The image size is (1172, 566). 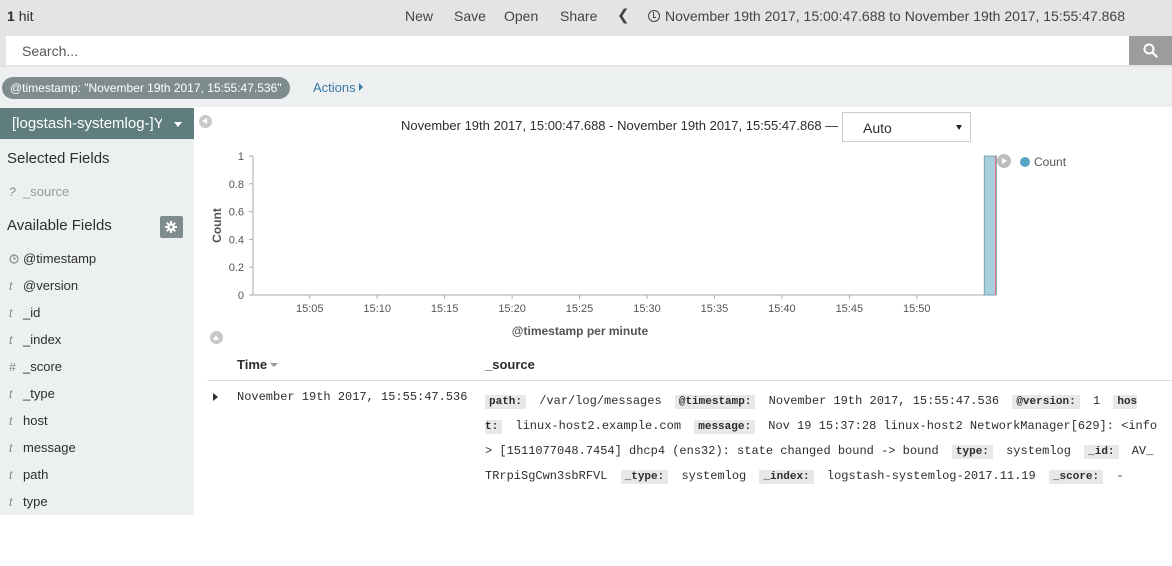 What do you see at coordinates (786, 477) in the screenshot?
I see `source-field-key: _index:` at bounding box center [786, 477].